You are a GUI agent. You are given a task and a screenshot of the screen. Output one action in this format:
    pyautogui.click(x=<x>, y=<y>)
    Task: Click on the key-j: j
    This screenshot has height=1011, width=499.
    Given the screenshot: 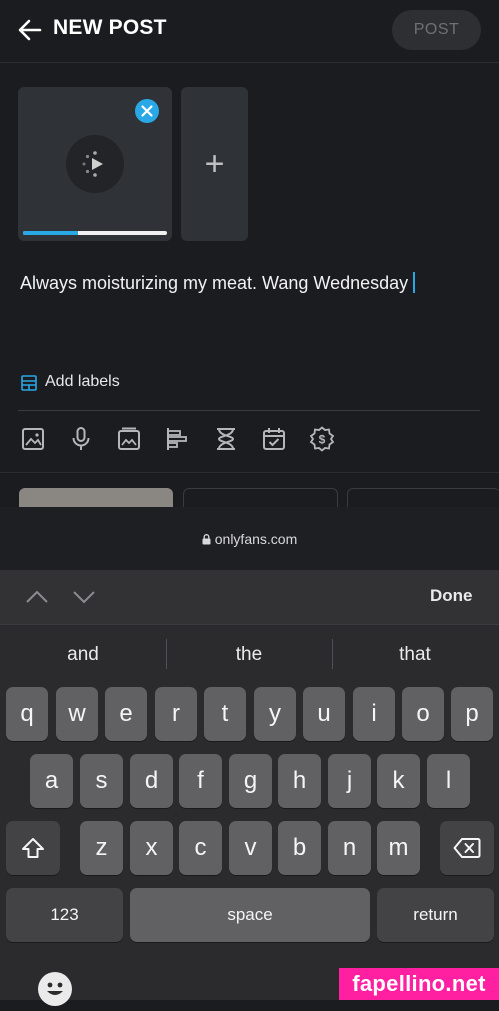 What is the action you would take?
    pyautogui.click(x=349, y=781)
    